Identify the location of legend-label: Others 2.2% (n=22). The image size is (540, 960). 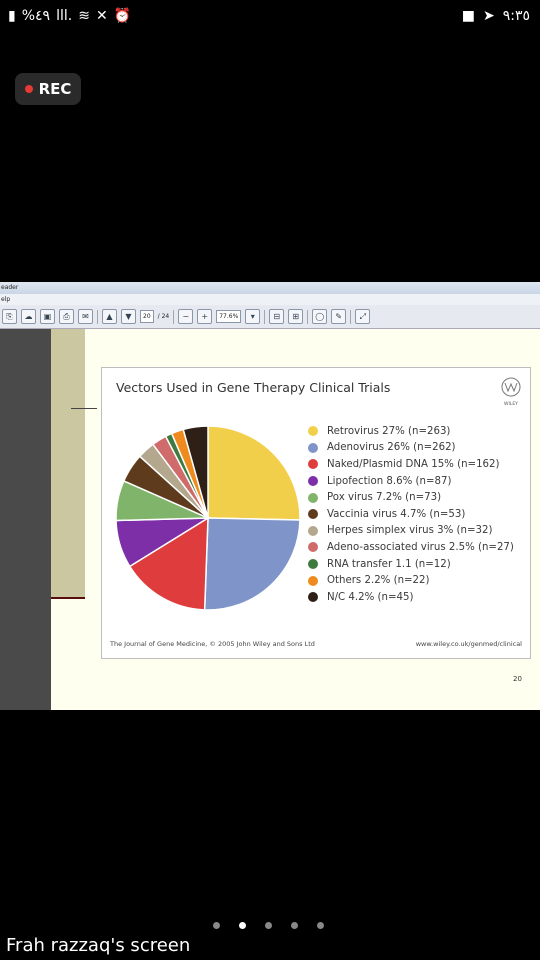
(378, 581).